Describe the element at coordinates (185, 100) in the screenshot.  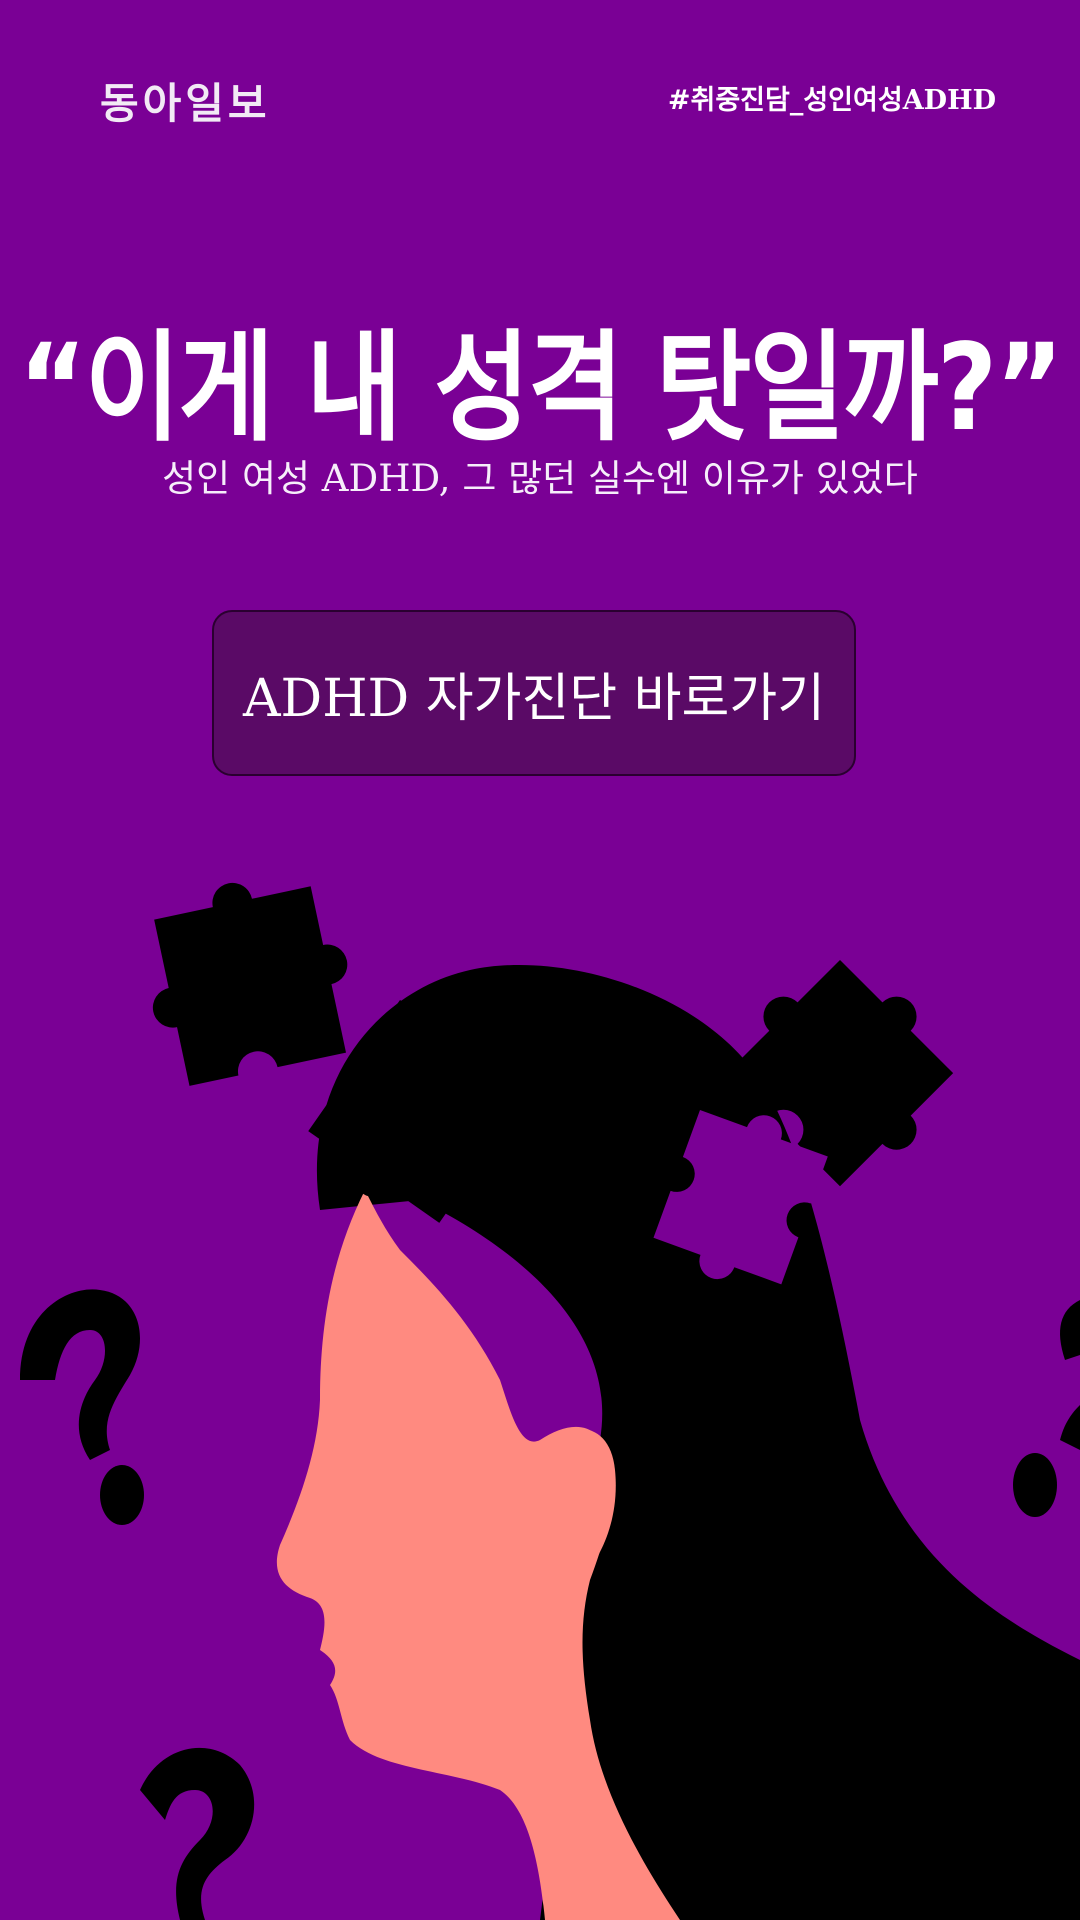
I see `logo: 동아일보` at that location.